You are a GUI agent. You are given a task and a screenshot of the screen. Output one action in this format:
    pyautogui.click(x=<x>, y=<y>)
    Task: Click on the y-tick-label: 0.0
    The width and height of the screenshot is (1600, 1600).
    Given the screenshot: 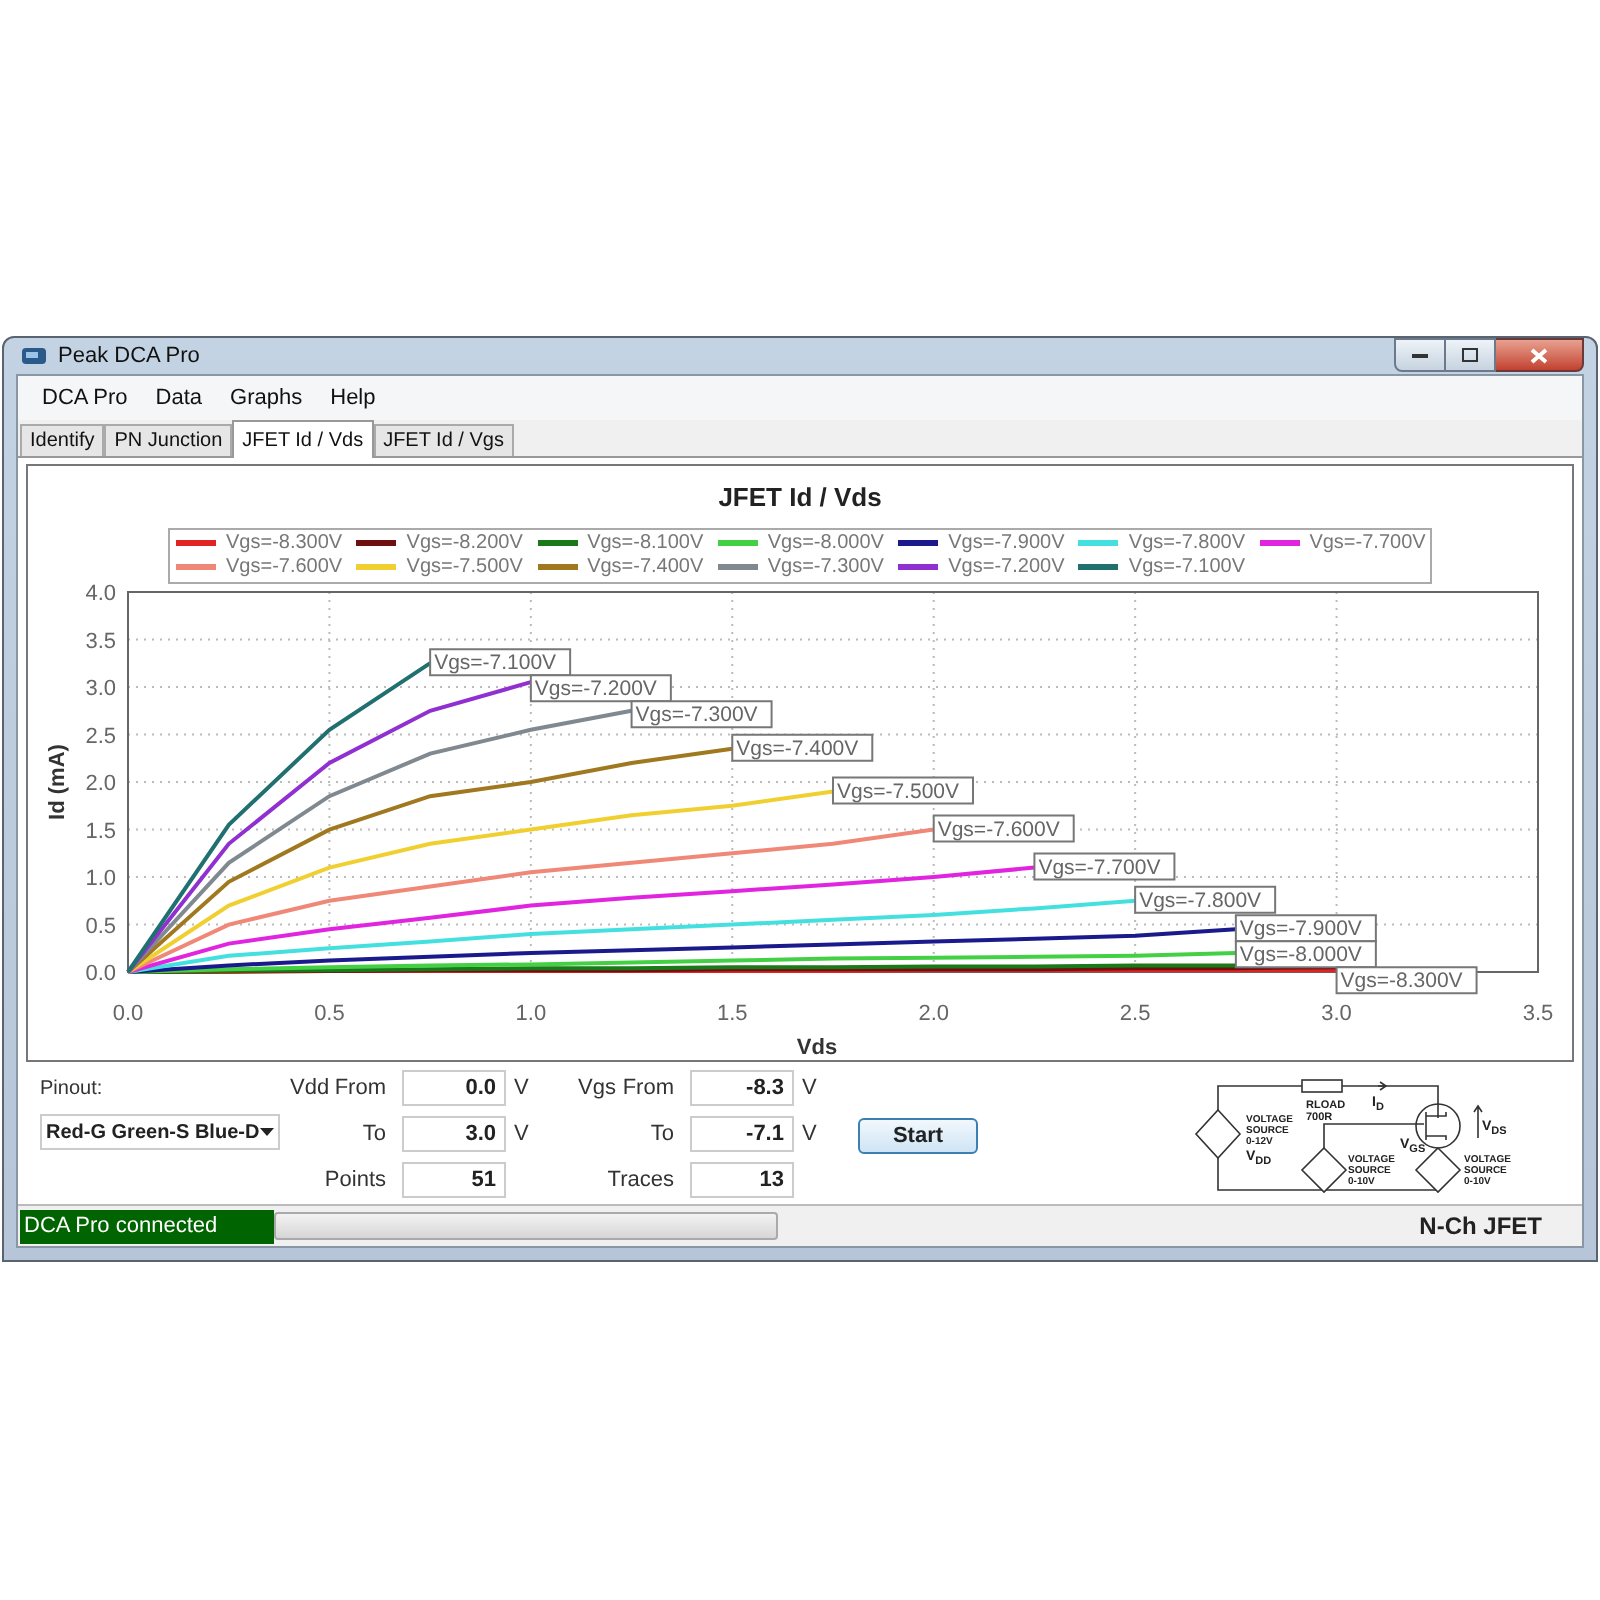 What is the action you would take?
    pyautogui.click(x=100, y=973)
    